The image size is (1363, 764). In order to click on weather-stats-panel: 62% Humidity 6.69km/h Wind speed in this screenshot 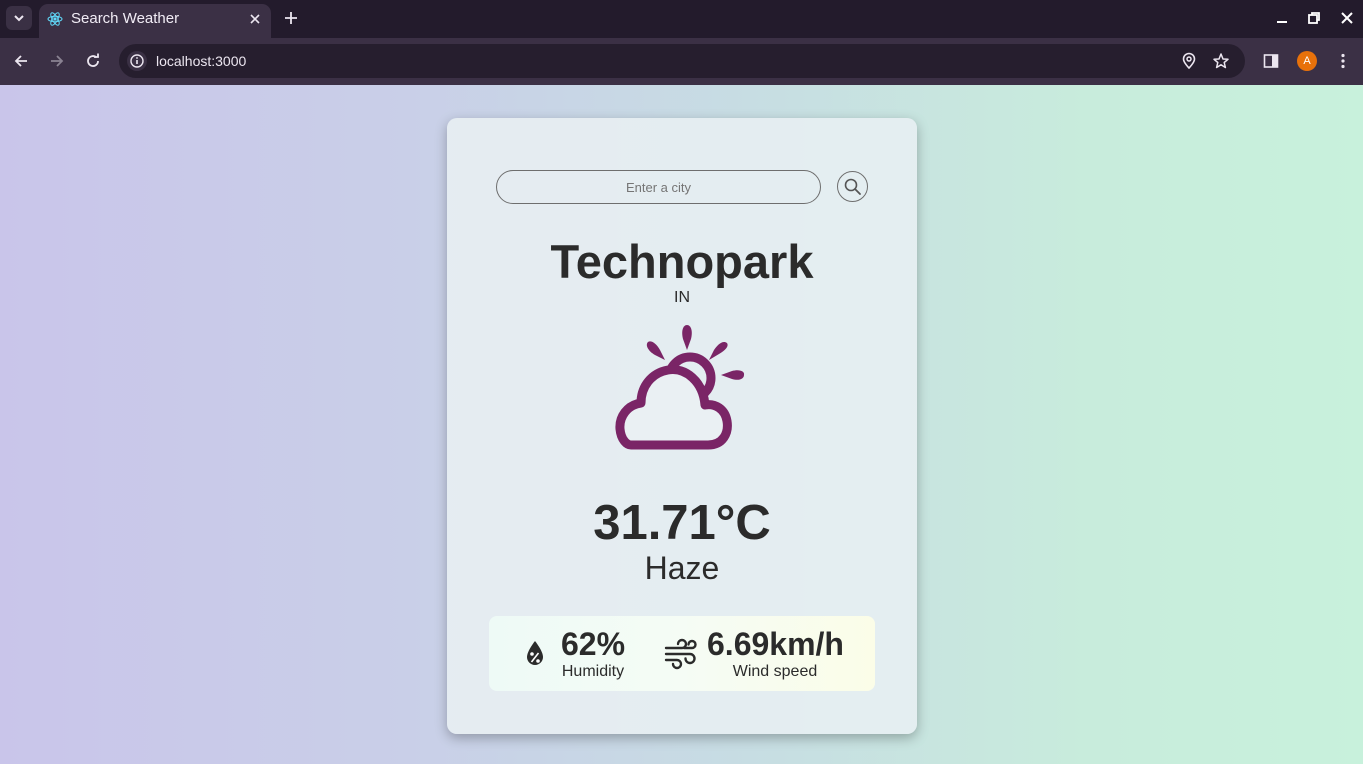, I will do `click(682, 653)`.